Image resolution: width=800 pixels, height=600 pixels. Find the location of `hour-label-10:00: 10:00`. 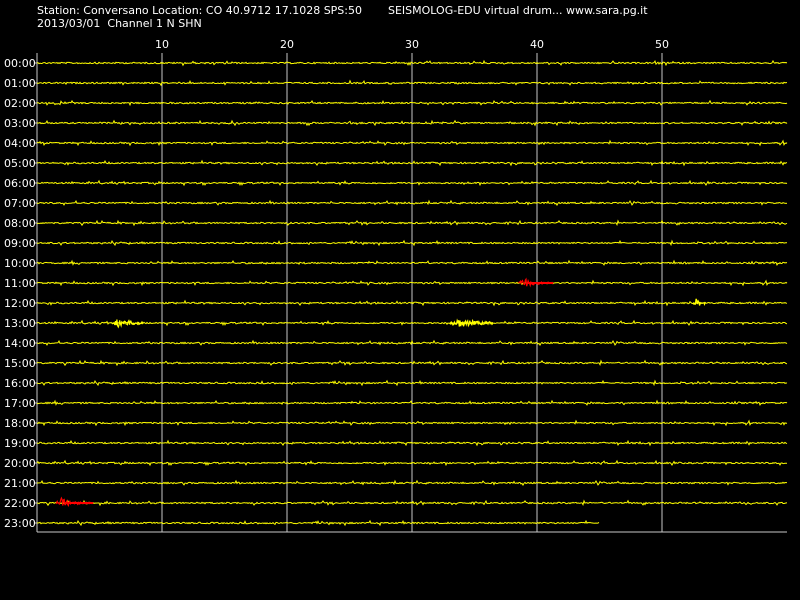

hour-label-10:00: 10:00 is located at coordinates (20, 263).